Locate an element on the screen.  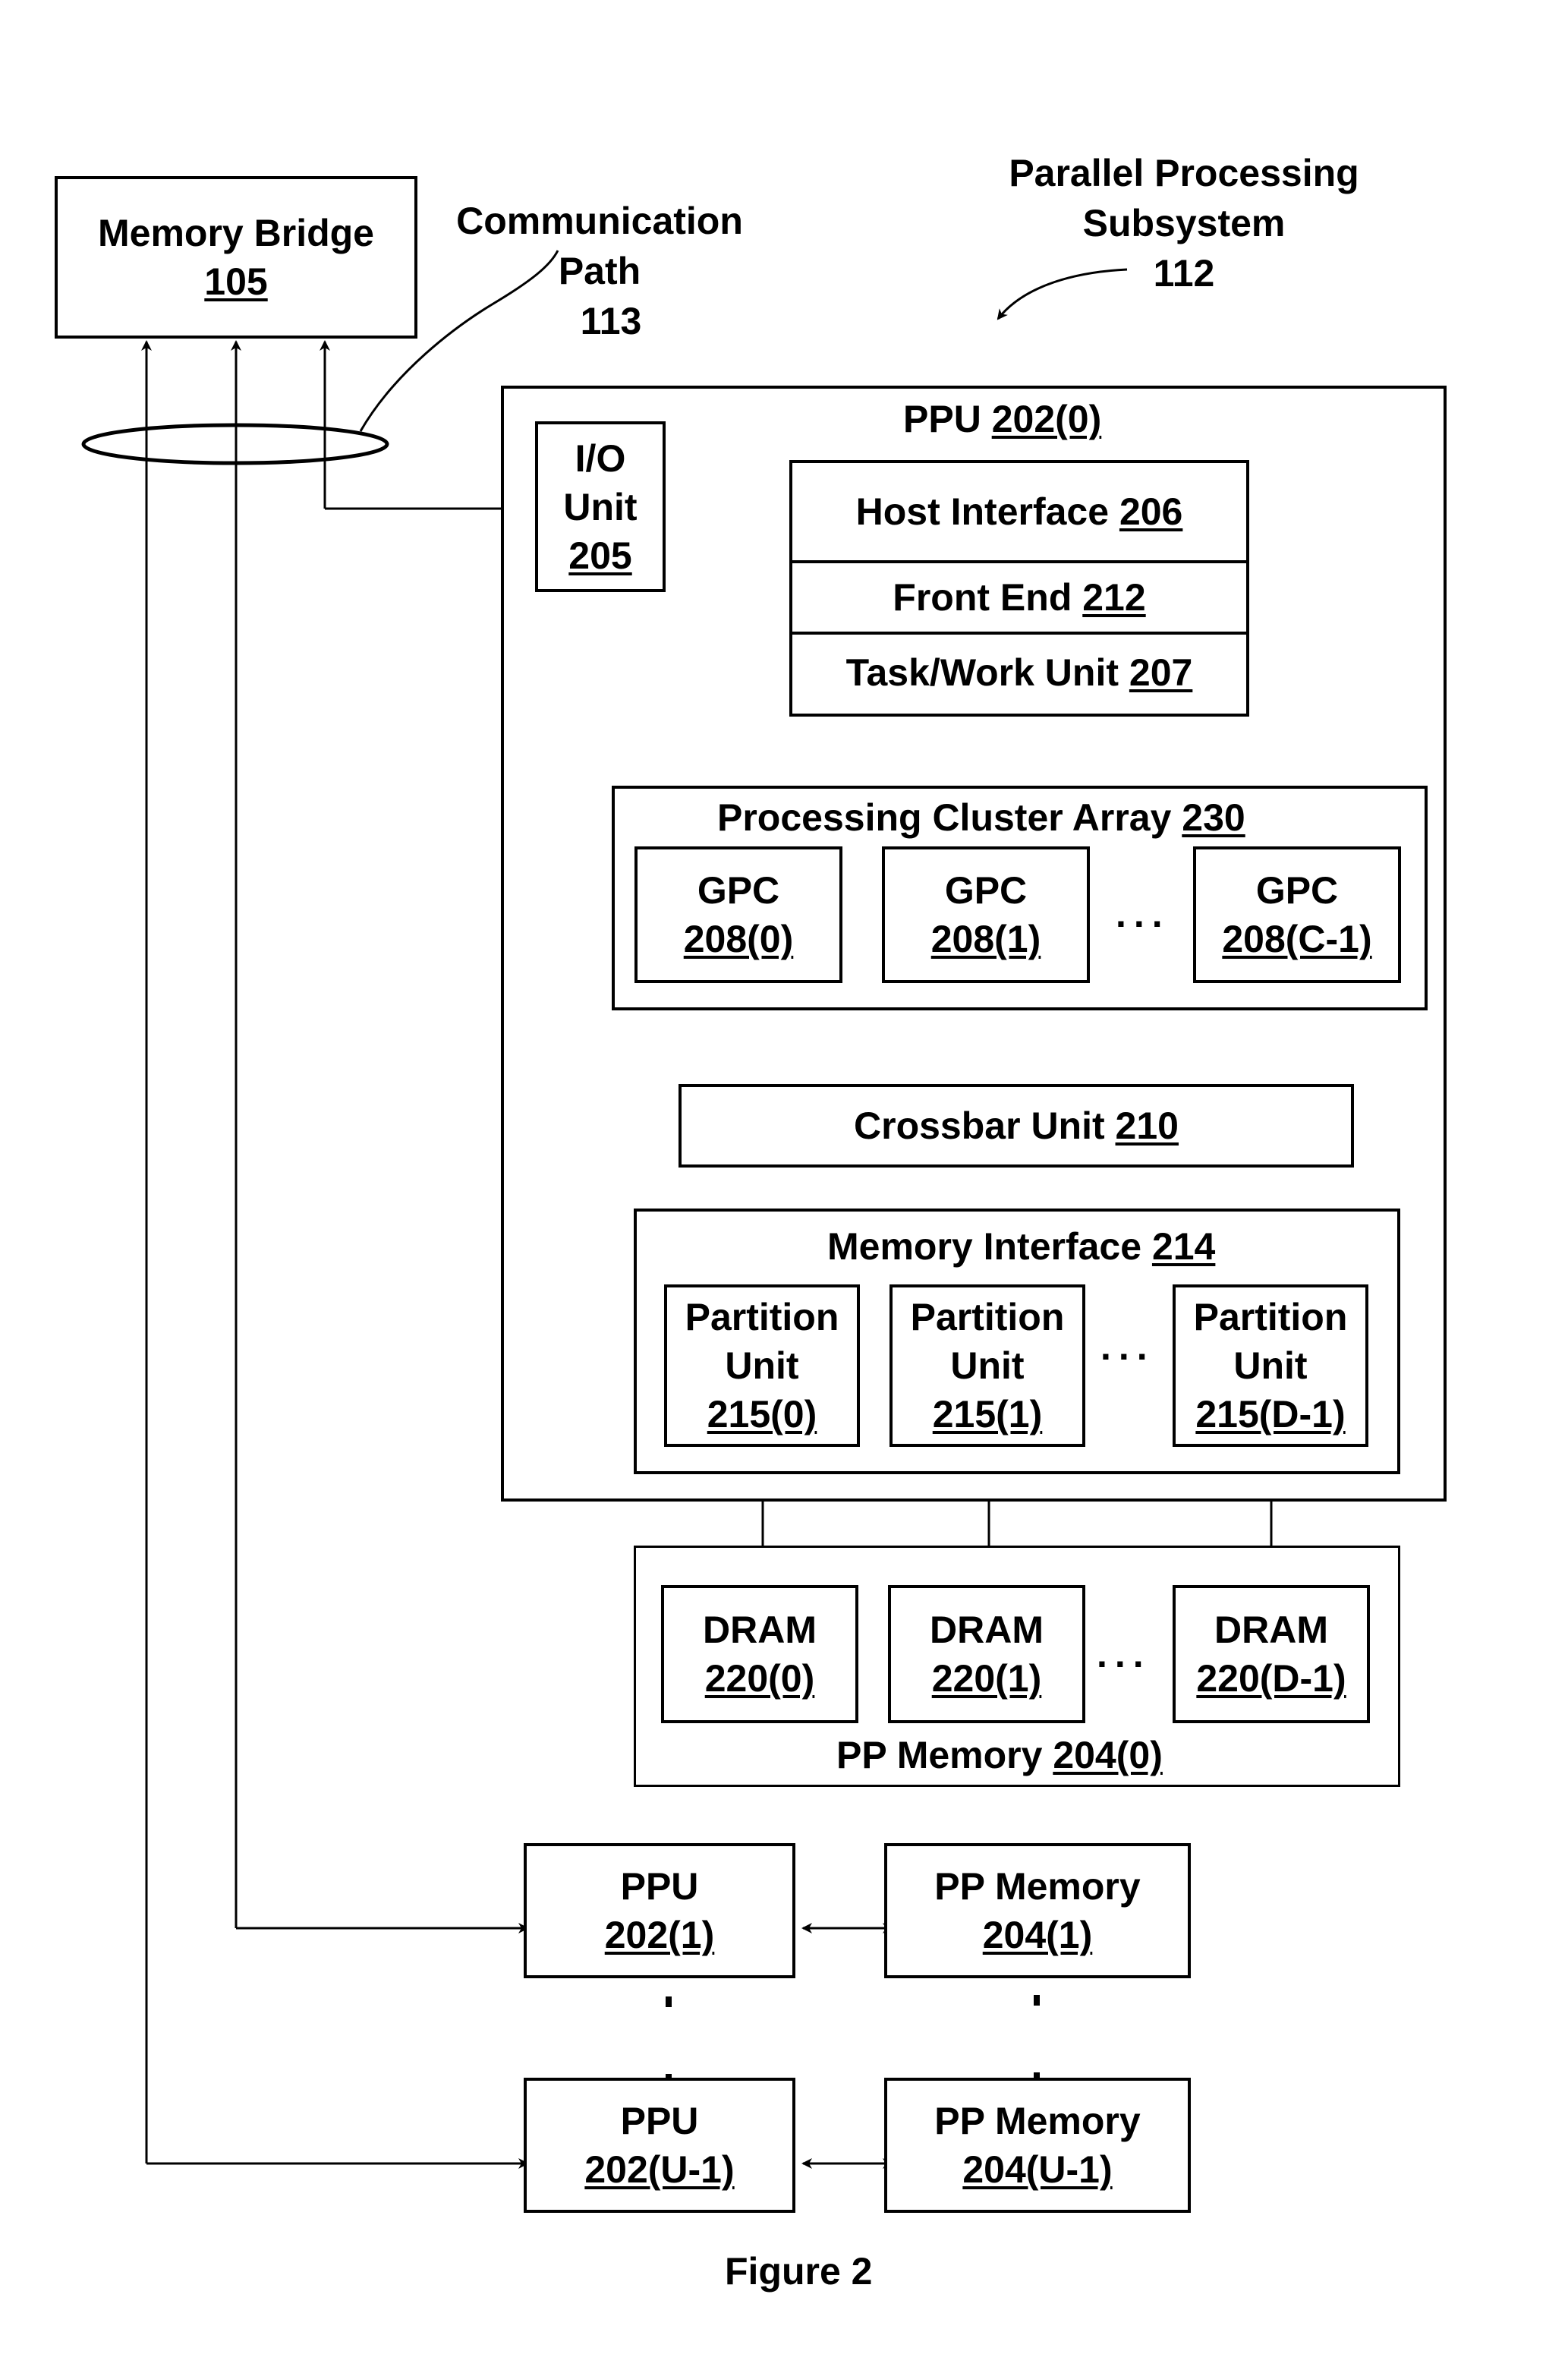
pp-memory-0-ref: 204(0) is located at coordinates (1108, 1755).